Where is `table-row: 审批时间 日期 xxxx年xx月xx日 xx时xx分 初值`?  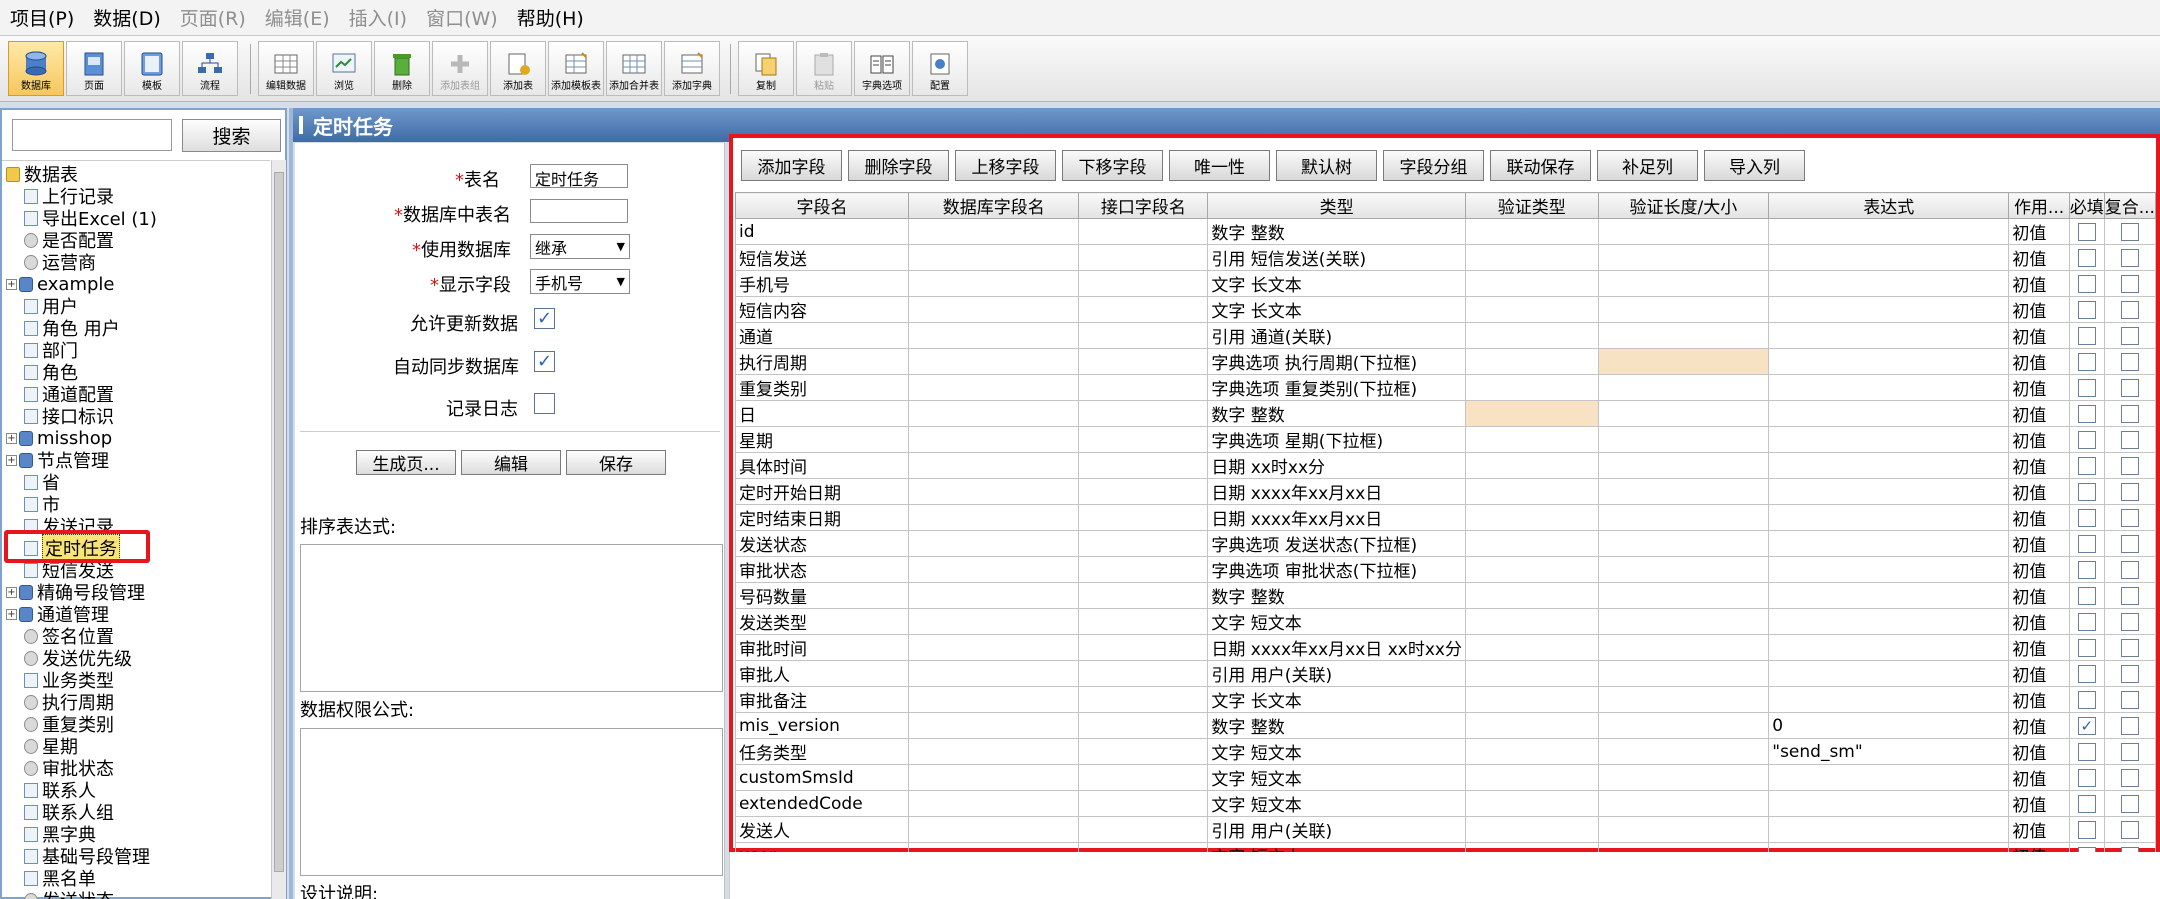 table-row: 审批时间 日期 xxxx年xx月xx日 xx时xx分 初值 is located at coordinates (1445, 647).